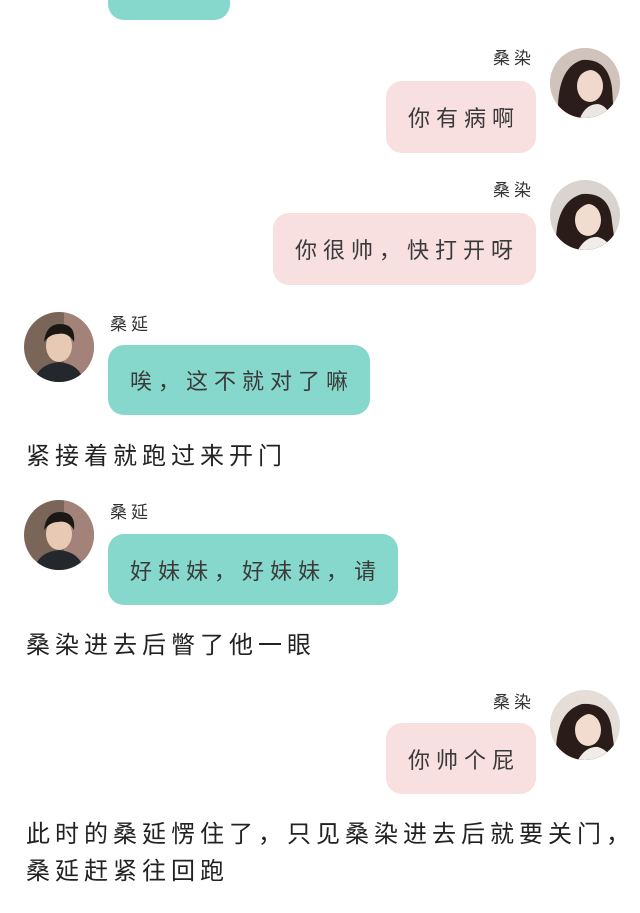  What do you see at coordinates (461, 117) in the screenshot?
I see `chat-bubble-right: 你有病啊` at bounding box center [461, 117].